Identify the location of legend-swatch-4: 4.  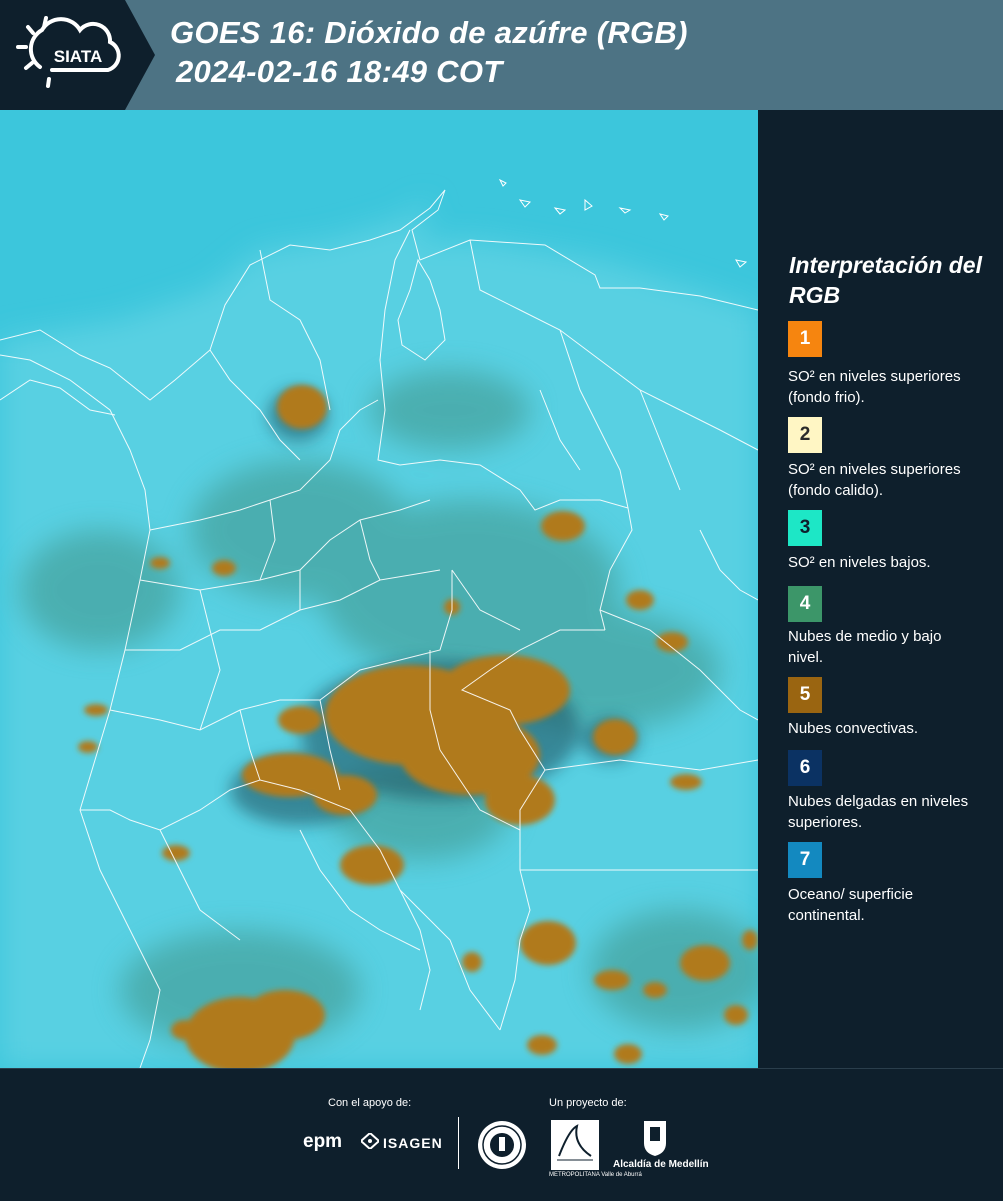
(805, 604).